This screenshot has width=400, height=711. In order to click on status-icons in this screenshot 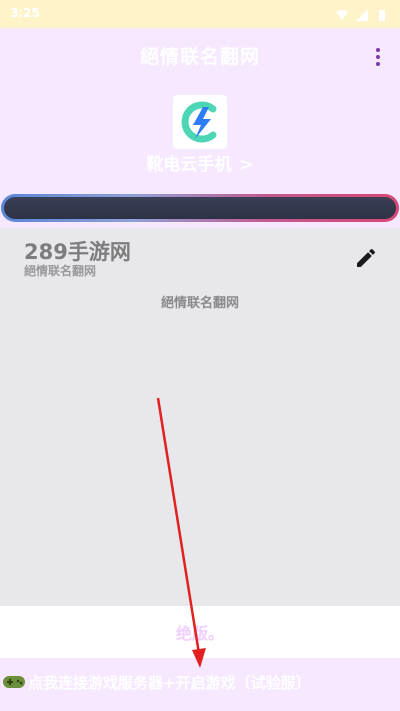, I will do `click(362, 13)`.